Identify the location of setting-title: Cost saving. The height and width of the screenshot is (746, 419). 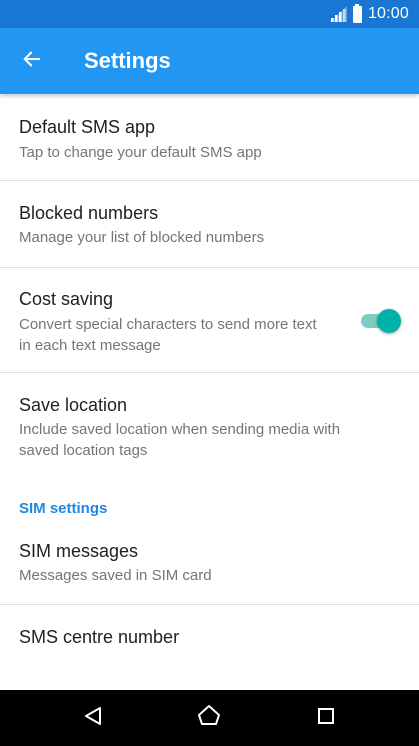
(66, 299).